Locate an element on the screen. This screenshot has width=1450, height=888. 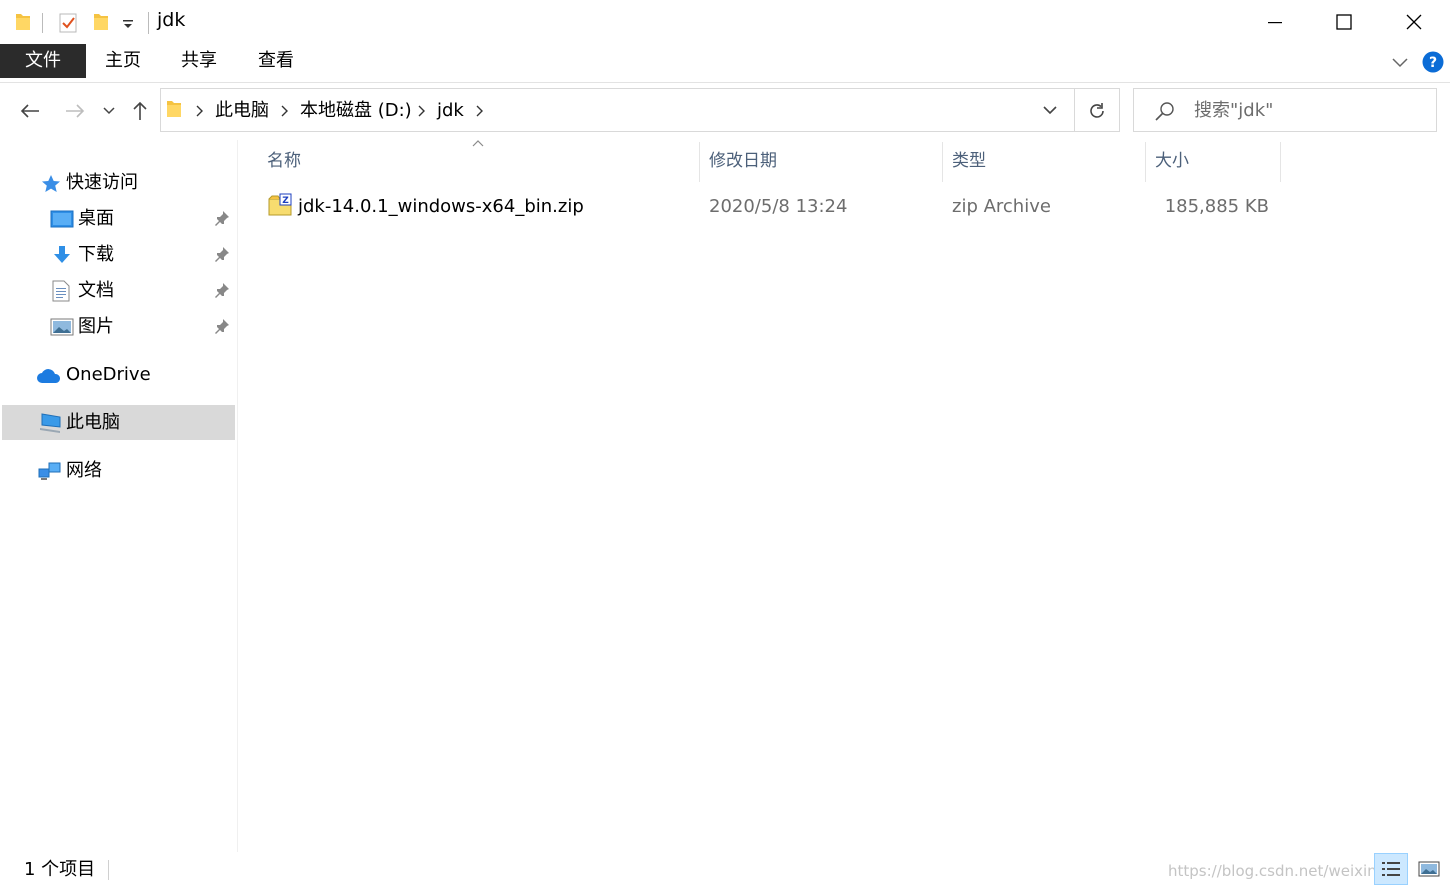
nav-network: 网络 is located at coordinates (84, 471).